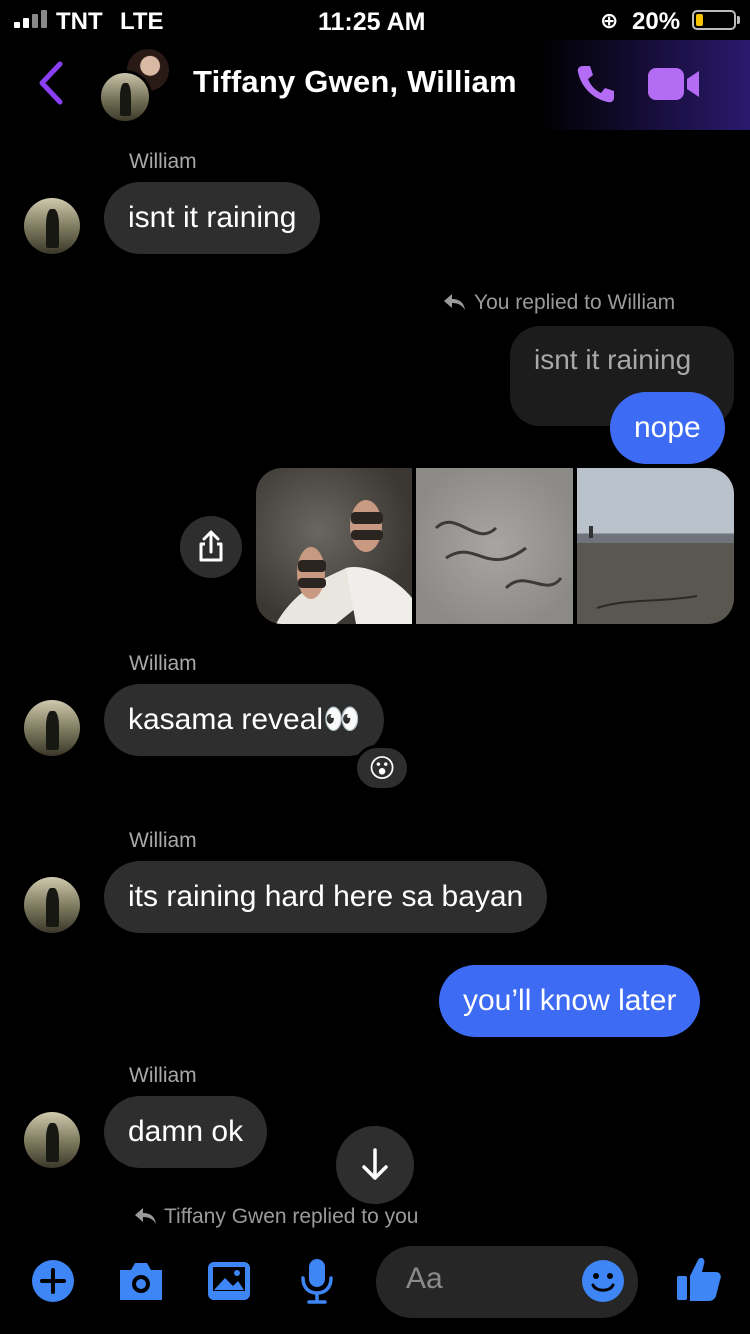 This screenshot has height=1334, width=750. Describe the element at coordinates (596, 84) in the screenshot. I see `phone-call-icon` at that location.